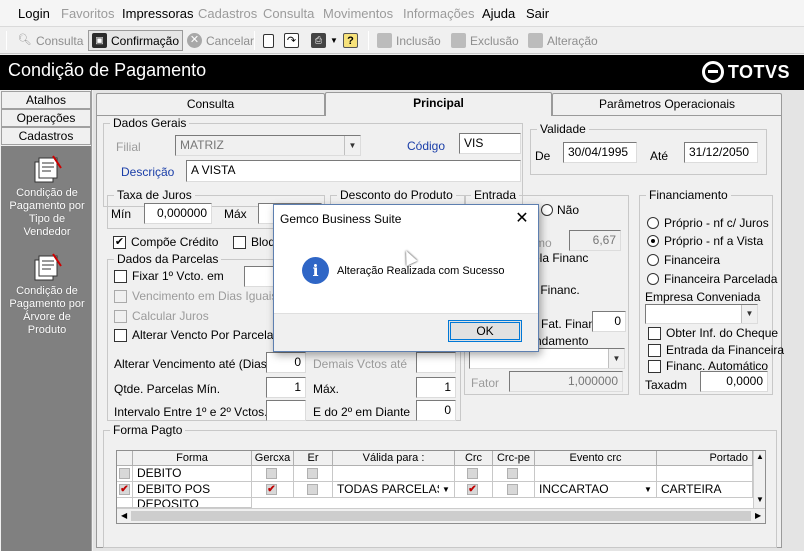  What do you see at coordinates (46, 100) in the screenshot?
I see `sidebar-tab-atalhos: Atalhos` at bounding box center [46, 100].